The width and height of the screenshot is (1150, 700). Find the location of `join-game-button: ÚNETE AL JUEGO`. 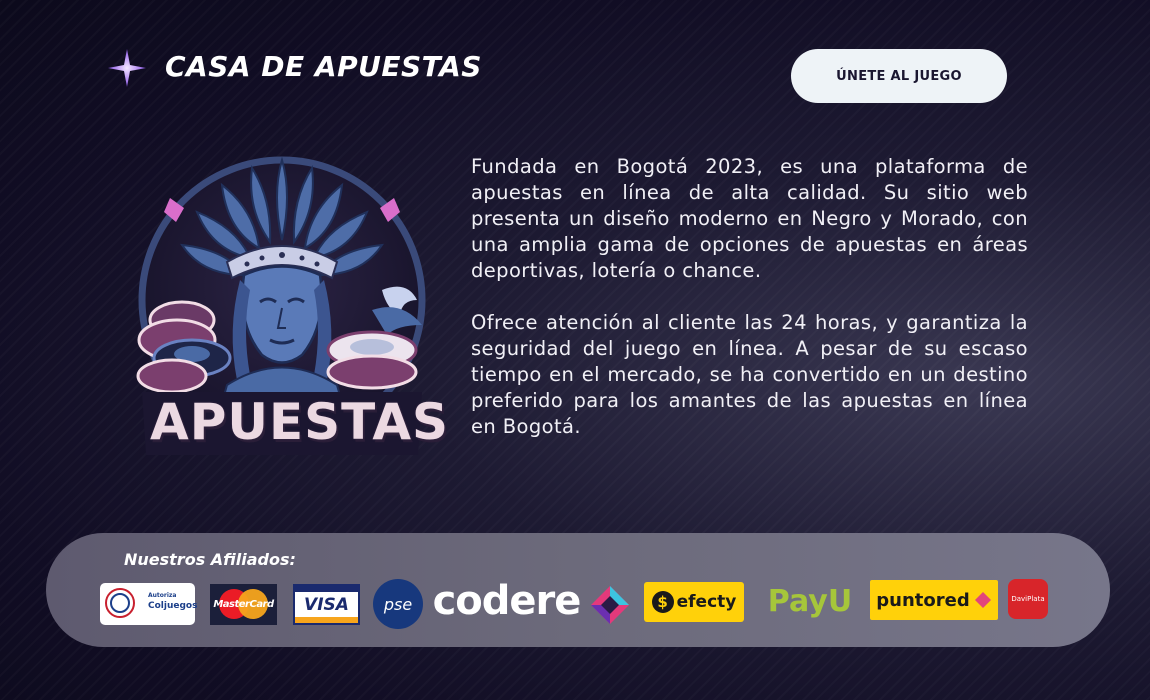

join-game-button: ÚNETE AL JUEGO is located at coordinates (899, 76).